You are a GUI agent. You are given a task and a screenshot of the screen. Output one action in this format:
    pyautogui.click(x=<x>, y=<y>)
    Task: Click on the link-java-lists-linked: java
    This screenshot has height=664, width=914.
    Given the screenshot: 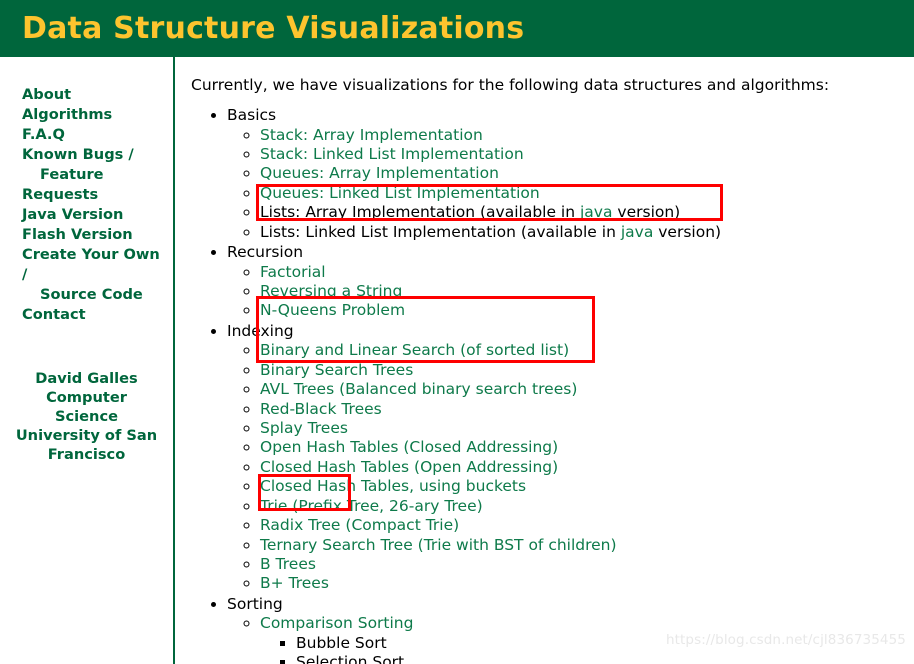 What is the action you would take?
    pyautogui.click(x=637, y=232)
    